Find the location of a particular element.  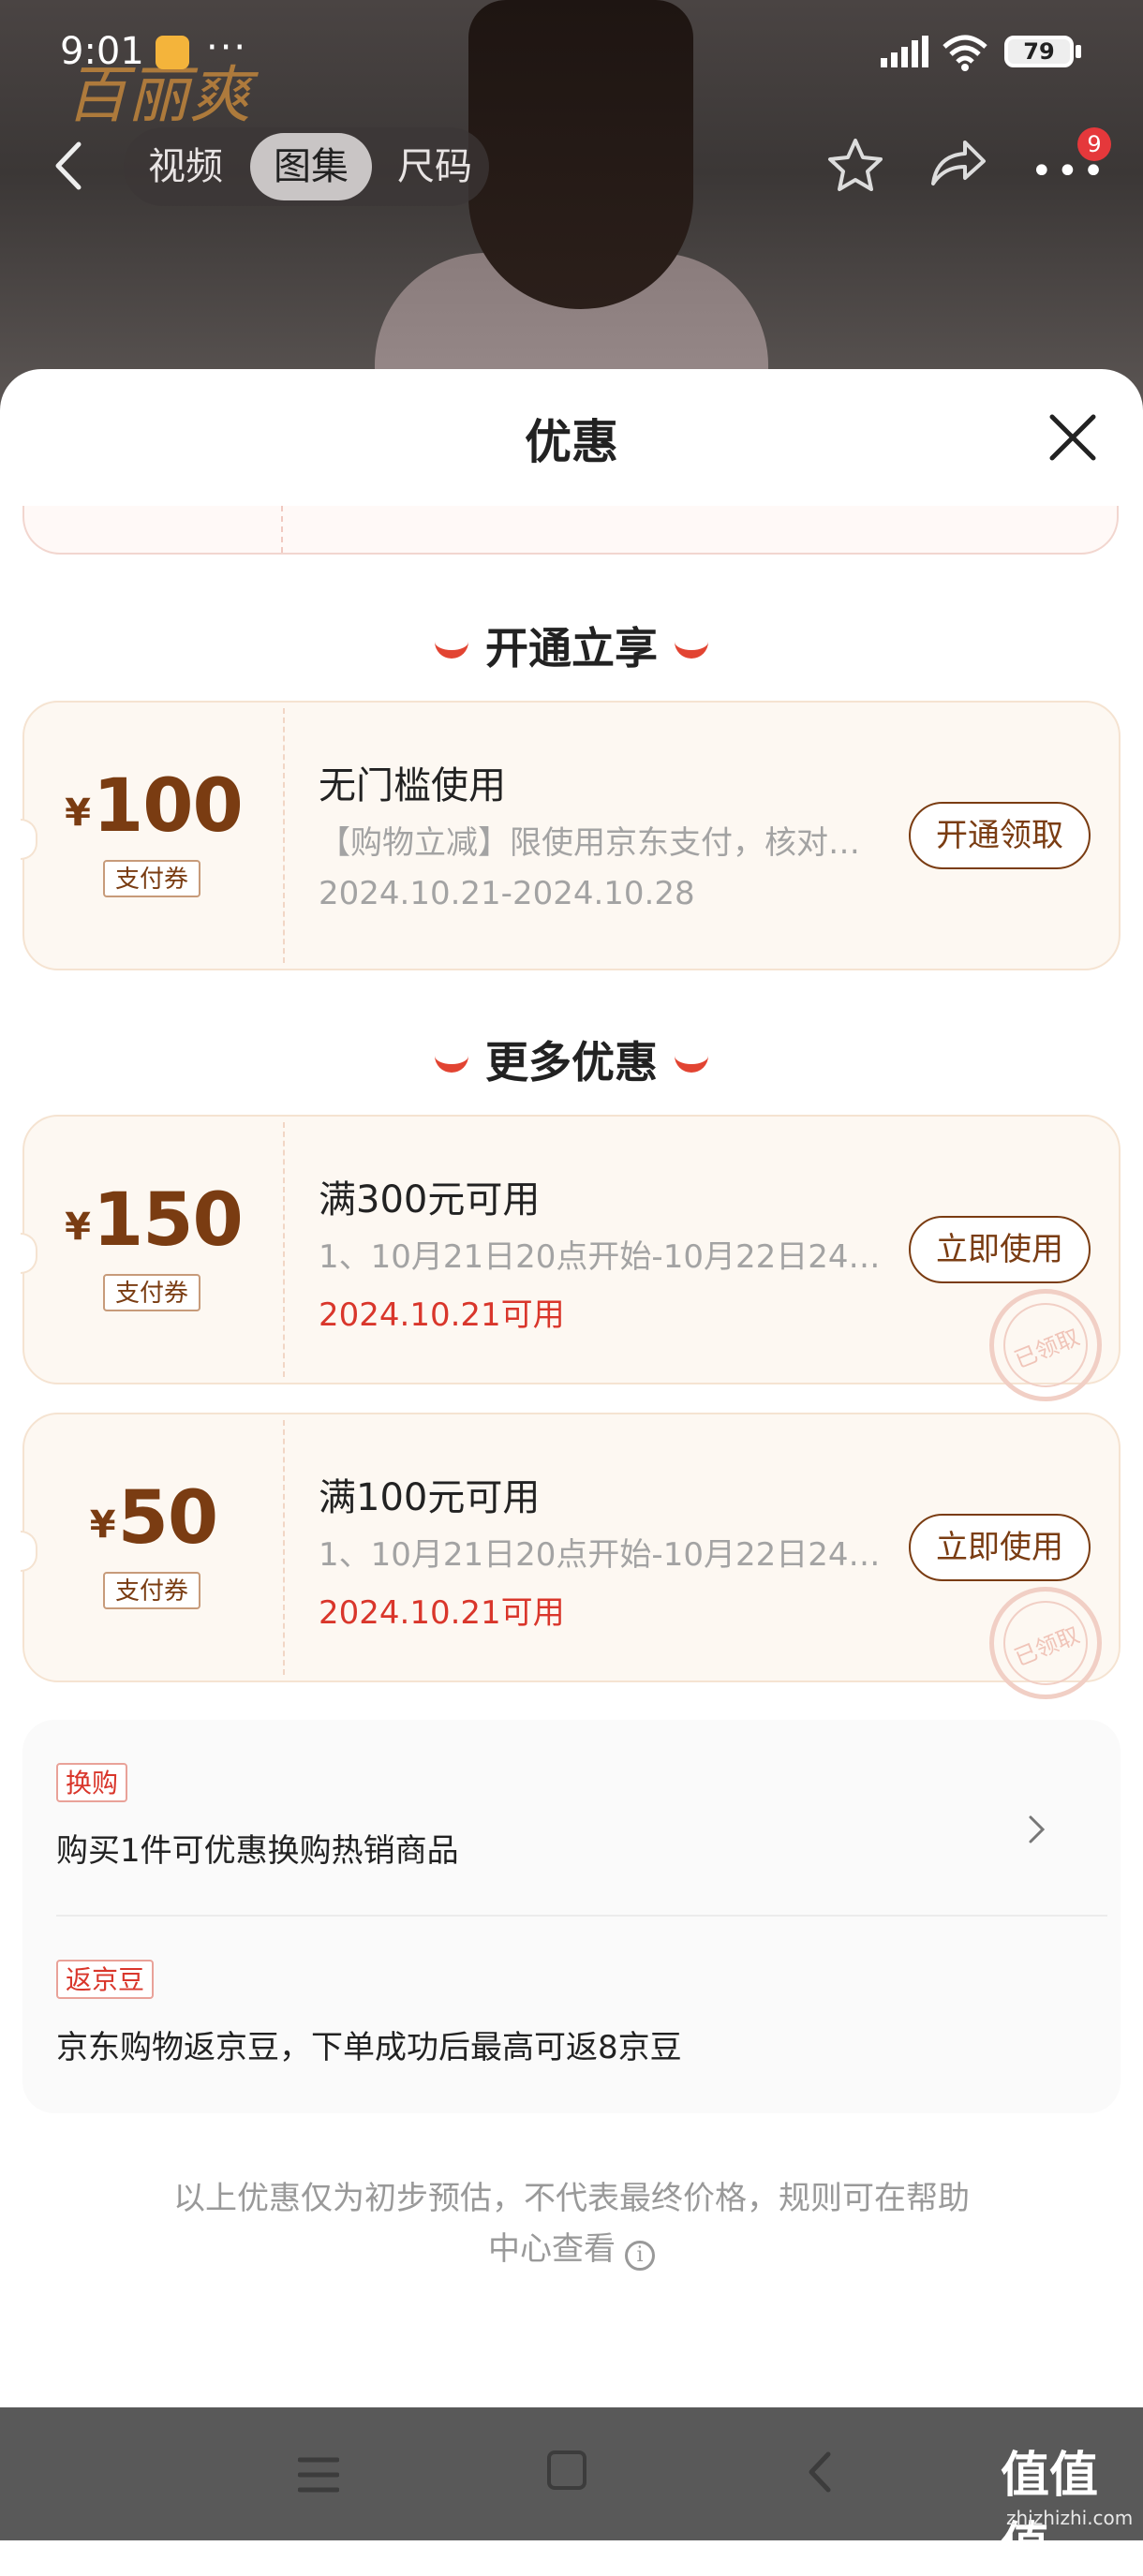

coupon-value: 100 is located at coordinates (168, 806).